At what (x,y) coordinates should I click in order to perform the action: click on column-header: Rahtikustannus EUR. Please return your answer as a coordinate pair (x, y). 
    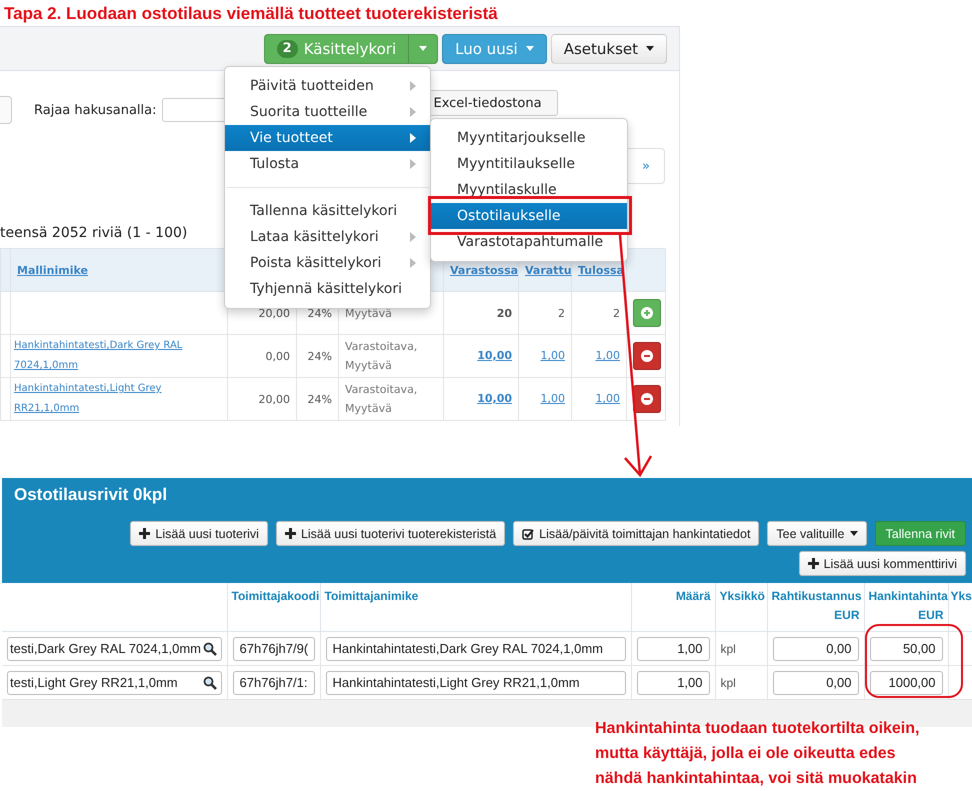
    Looking at the image, I should click on (817, 605).